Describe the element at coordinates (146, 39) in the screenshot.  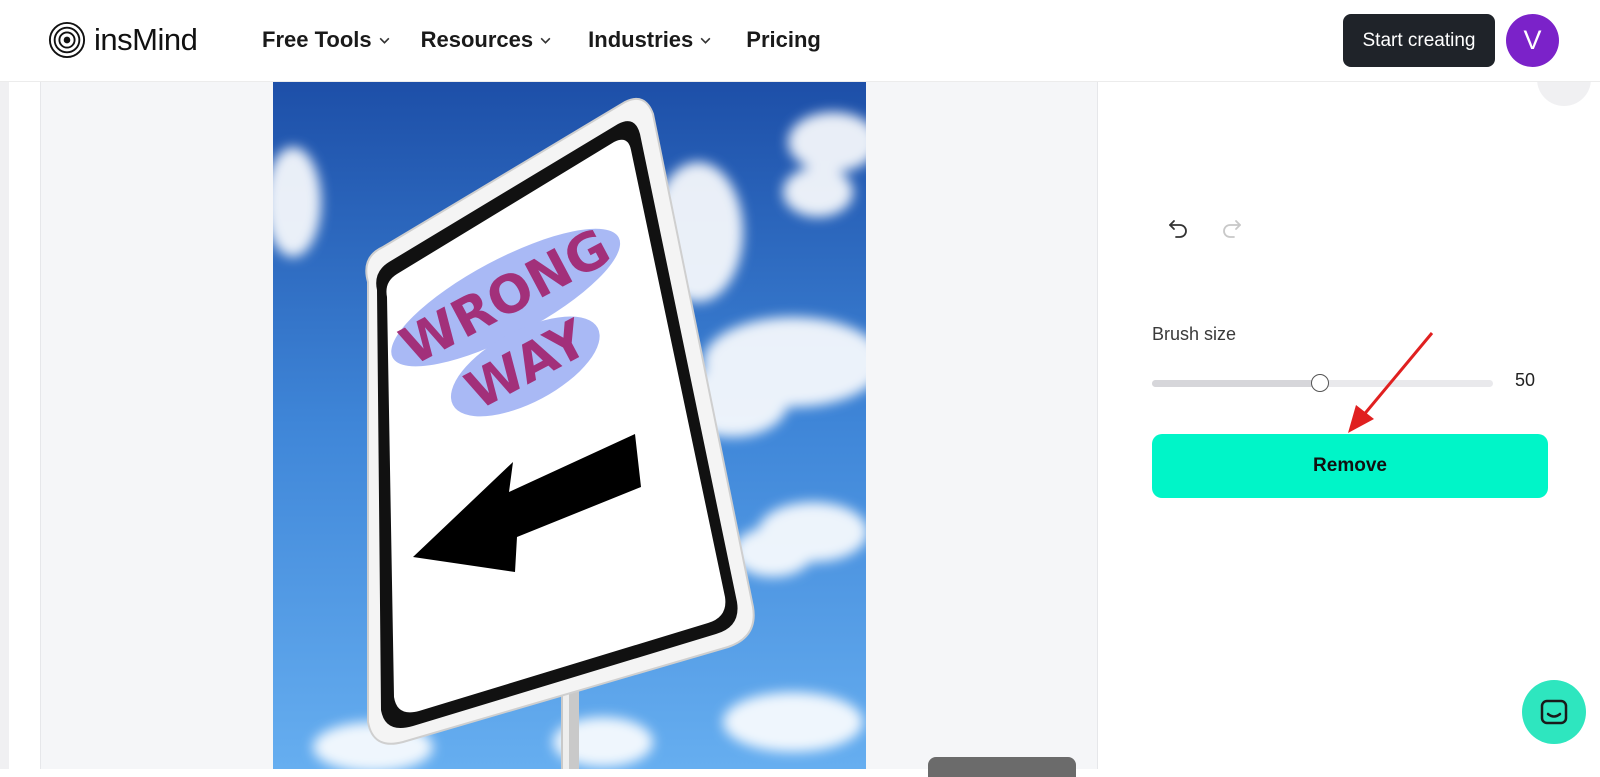
I see `brand-name: insMind` at that location.